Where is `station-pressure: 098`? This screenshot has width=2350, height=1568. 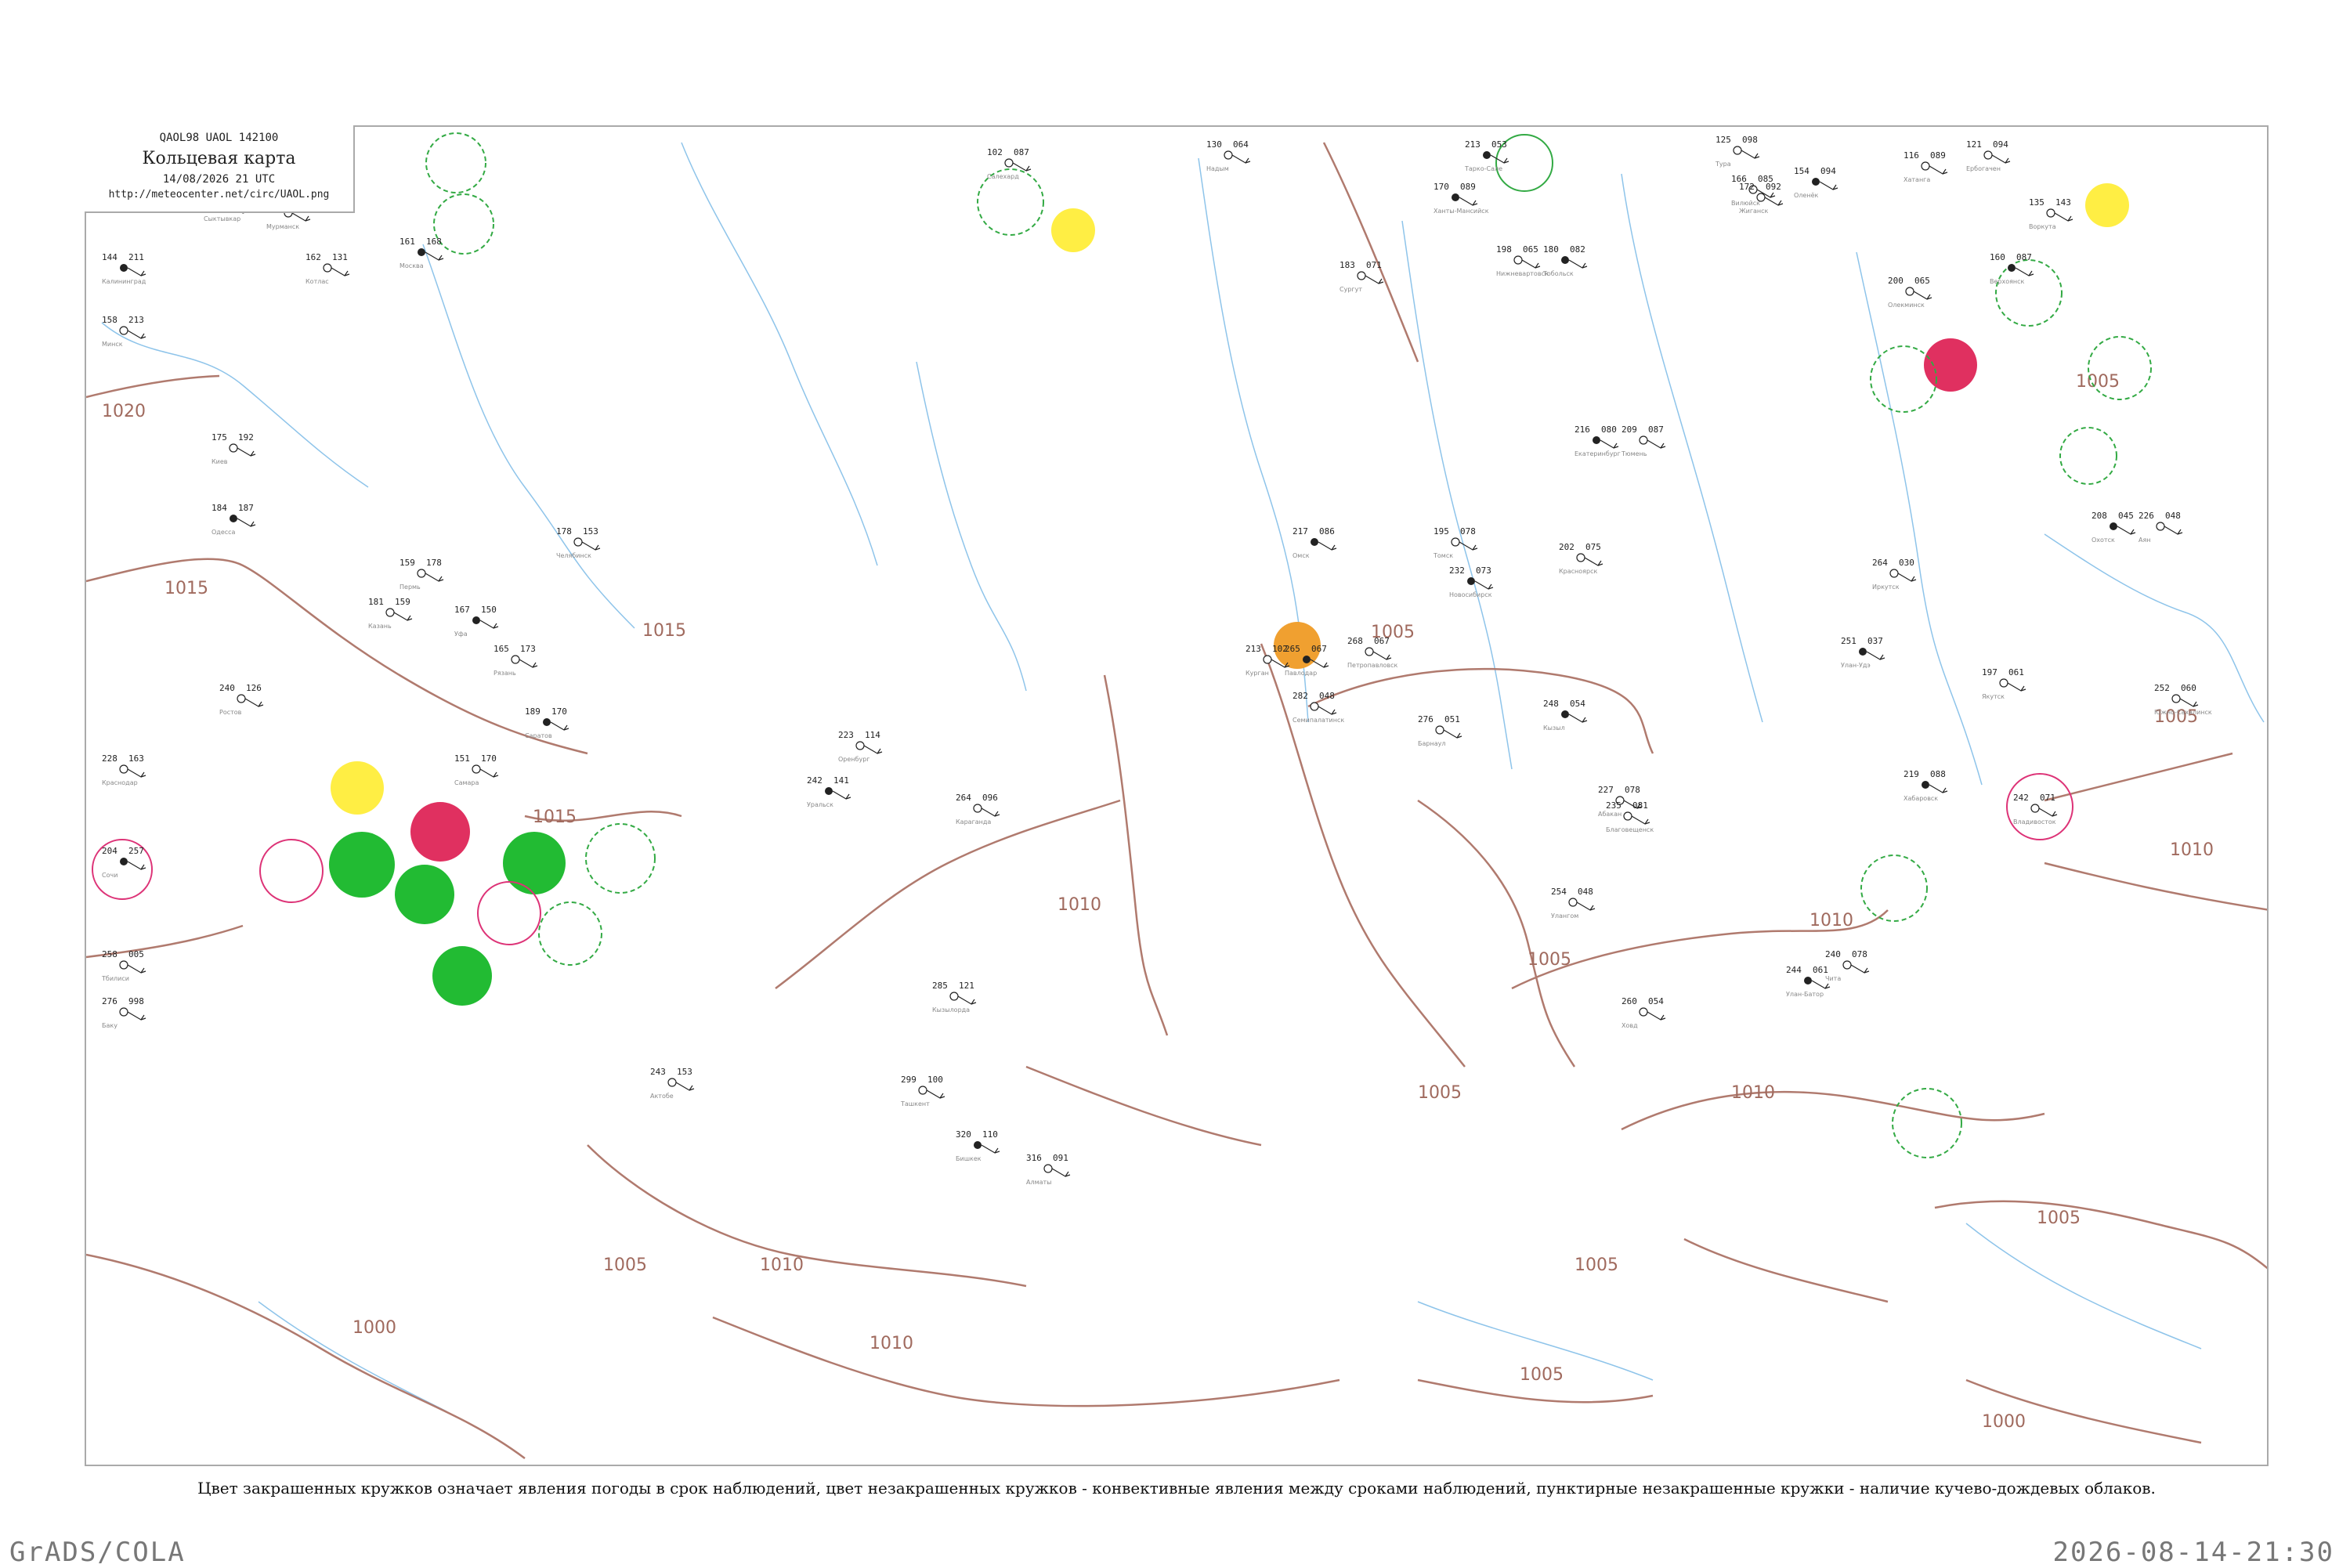 station-pressure: 098 is located at coordinates (1750, 140).